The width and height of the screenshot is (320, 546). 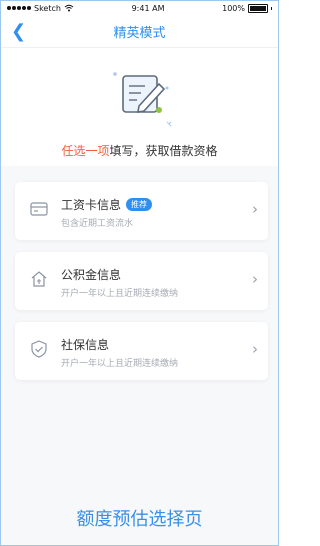 I want to click on status-bar: Sketch 9:41 AM 100%, so click(x=139, y=8).